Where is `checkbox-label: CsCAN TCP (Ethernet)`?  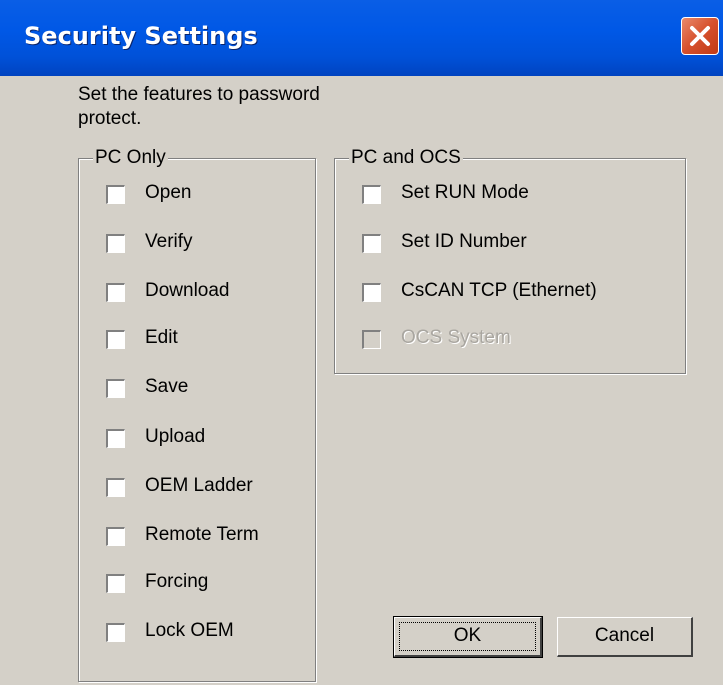 checkbox-label: CsCAN TCP (Ethernet) is located at coordinates (499, 290).